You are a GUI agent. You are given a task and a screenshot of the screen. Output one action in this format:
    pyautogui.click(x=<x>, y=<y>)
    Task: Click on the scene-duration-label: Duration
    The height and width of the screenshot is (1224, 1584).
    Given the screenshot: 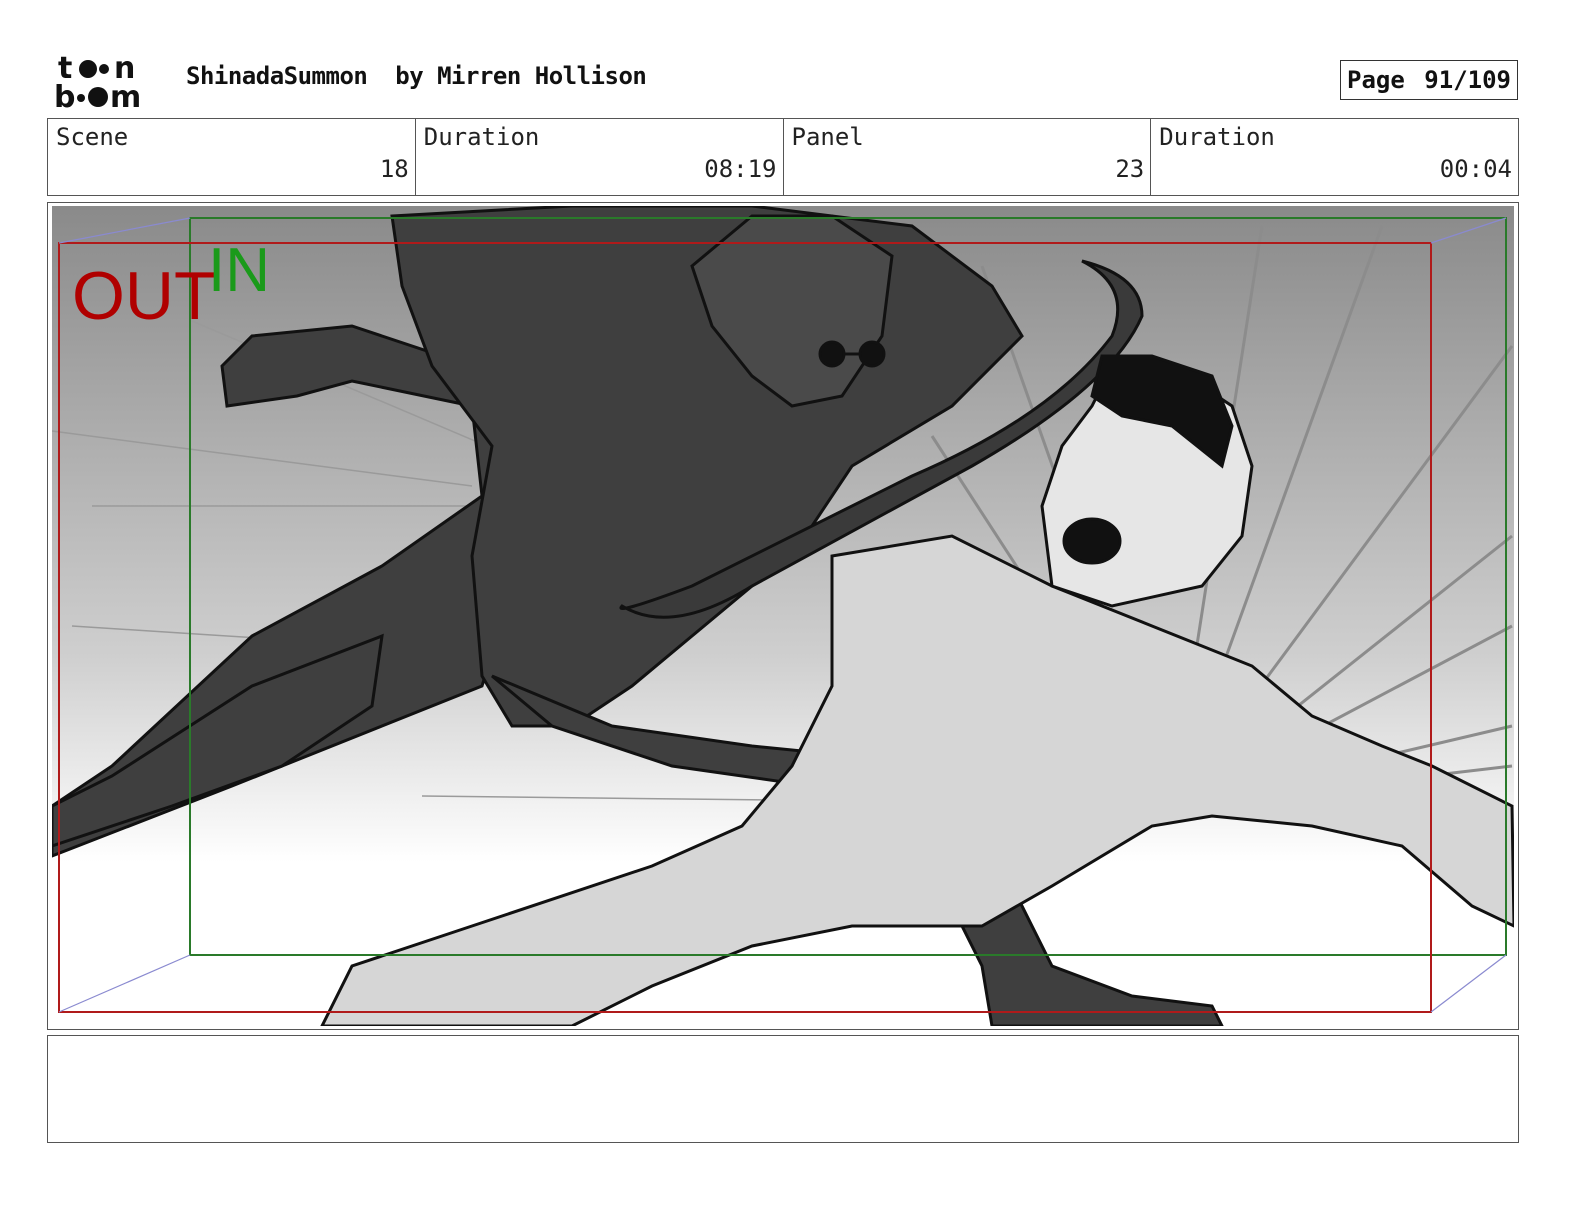 What is the action you would take?
    pyautogui.click(x=481, y=137)
    